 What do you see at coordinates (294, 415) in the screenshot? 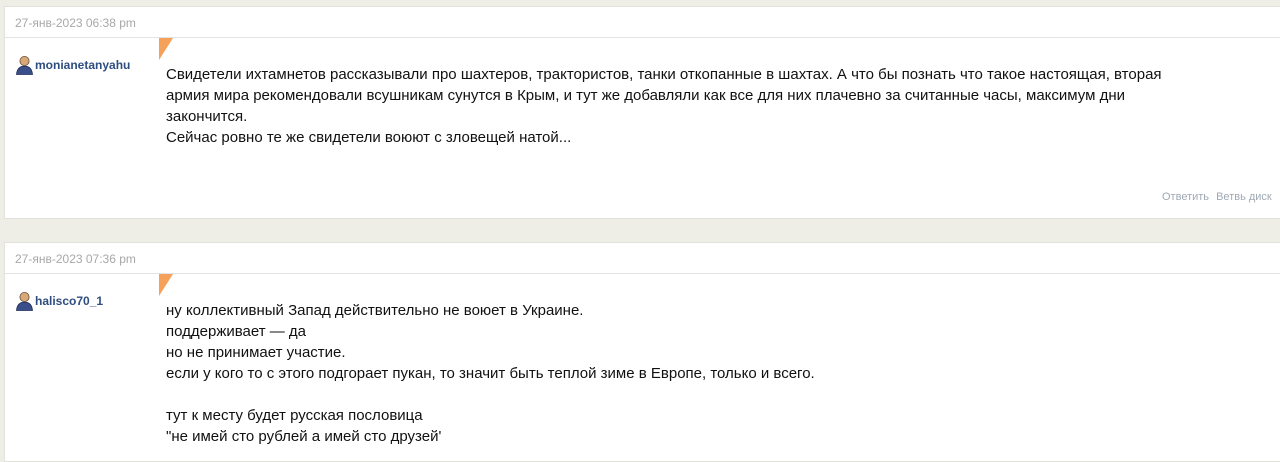
I see `comment-line: тут к месту будет русская пословица` at bounding box center [294, 415].